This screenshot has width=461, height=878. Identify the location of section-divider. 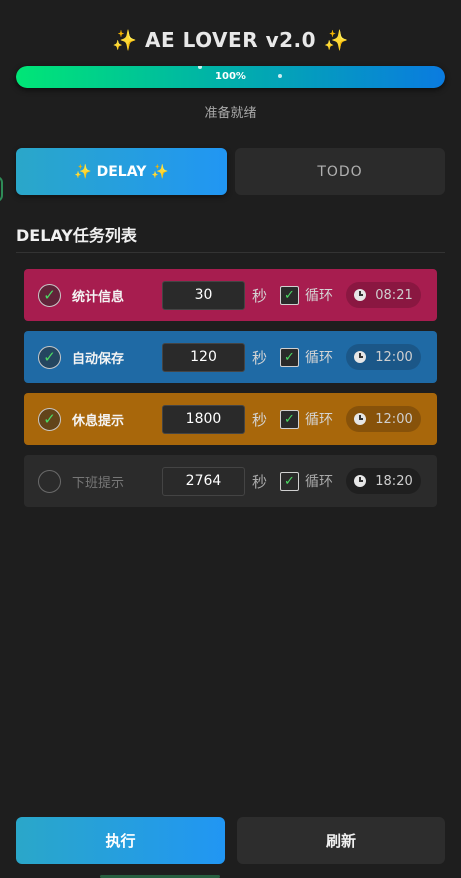
(230, 252).